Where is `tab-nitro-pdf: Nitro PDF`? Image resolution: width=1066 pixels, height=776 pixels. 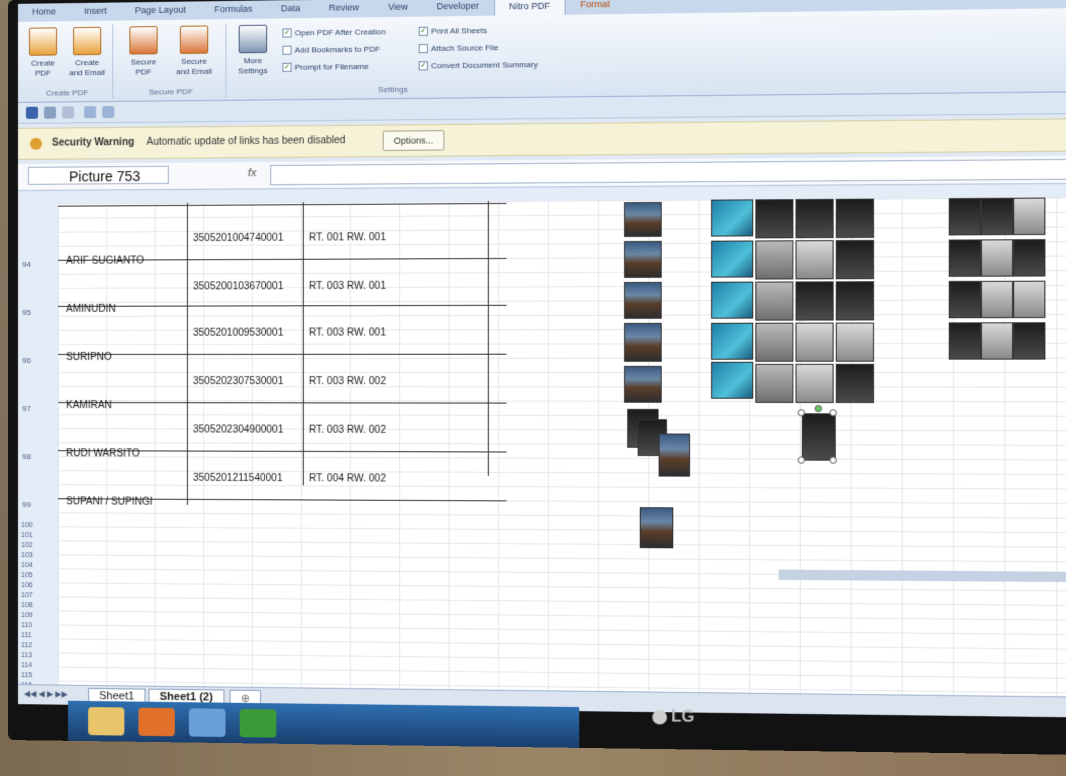 tab-nitro-pdf: Nitro PDF is located at coordinates (530, 8).